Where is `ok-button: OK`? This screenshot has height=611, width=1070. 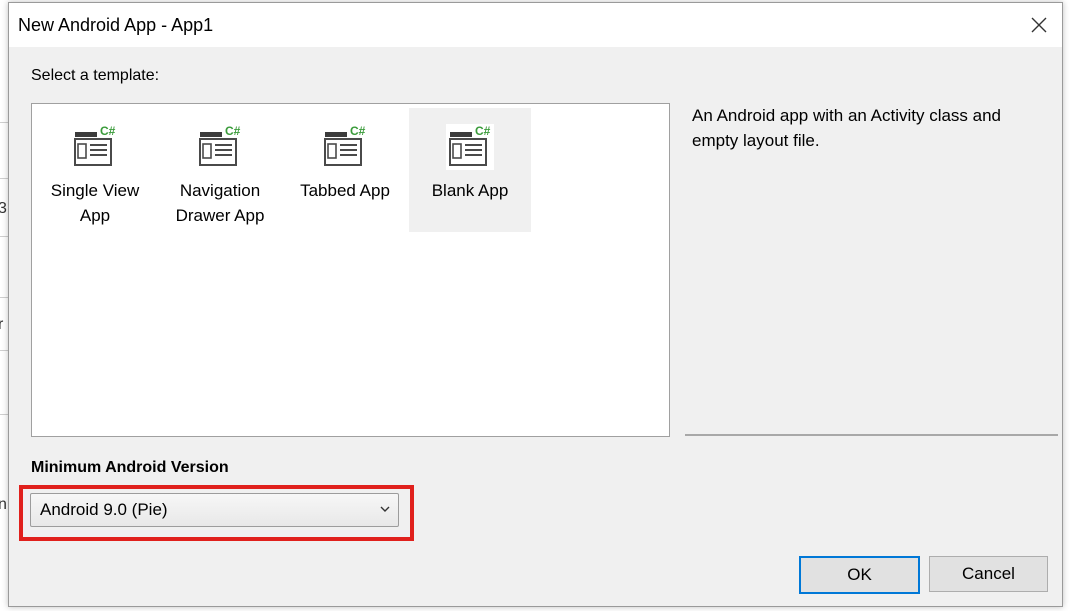
ok-button: OK is located at coordinates (859, 575).